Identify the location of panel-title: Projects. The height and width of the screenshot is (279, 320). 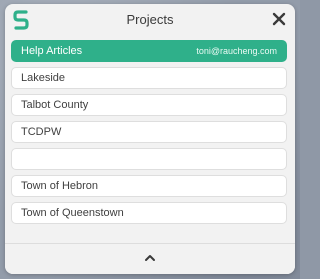
(150, 19).